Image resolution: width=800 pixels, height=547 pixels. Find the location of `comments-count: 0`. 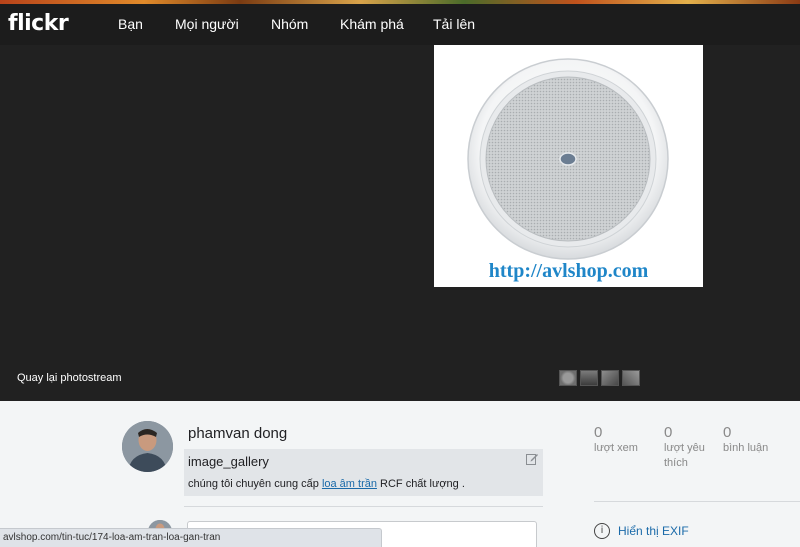

comments-count: 0 is located at coordinates (727, 432).